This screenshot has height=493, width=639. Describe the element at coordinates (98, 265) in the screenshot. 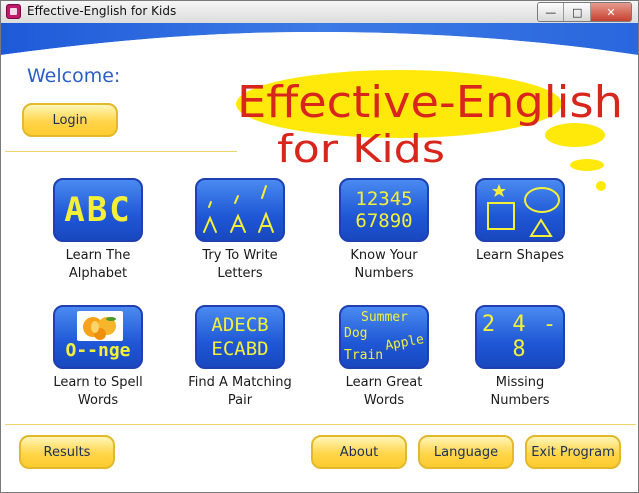

I see `tile-label-learn-alphabet: Learn The Alphabet` at that location.